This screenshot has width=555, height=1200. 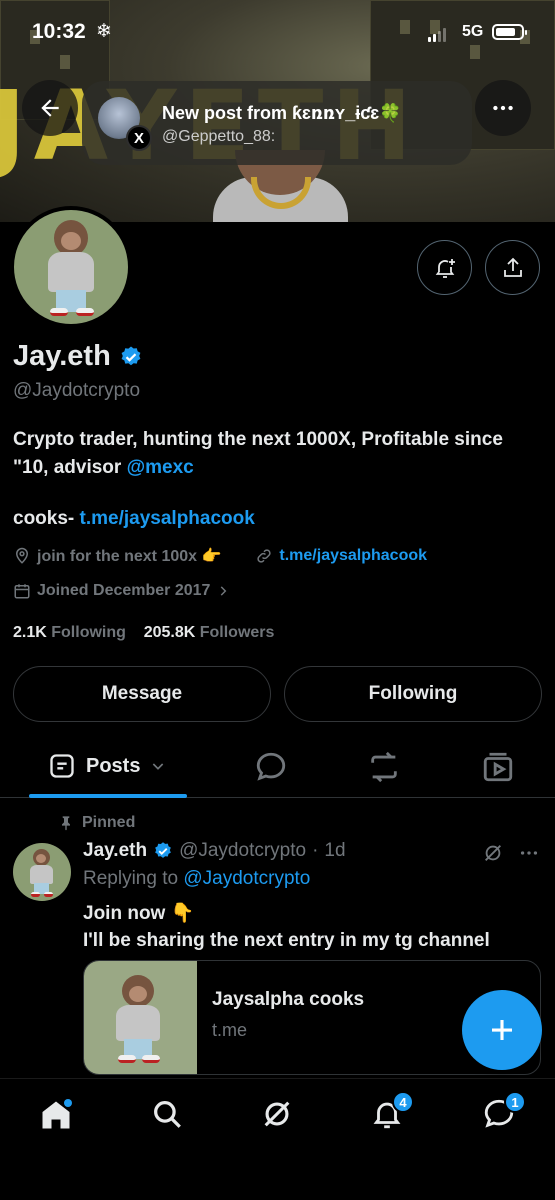 I want to click on tab-media, so click(x=498, y=767).